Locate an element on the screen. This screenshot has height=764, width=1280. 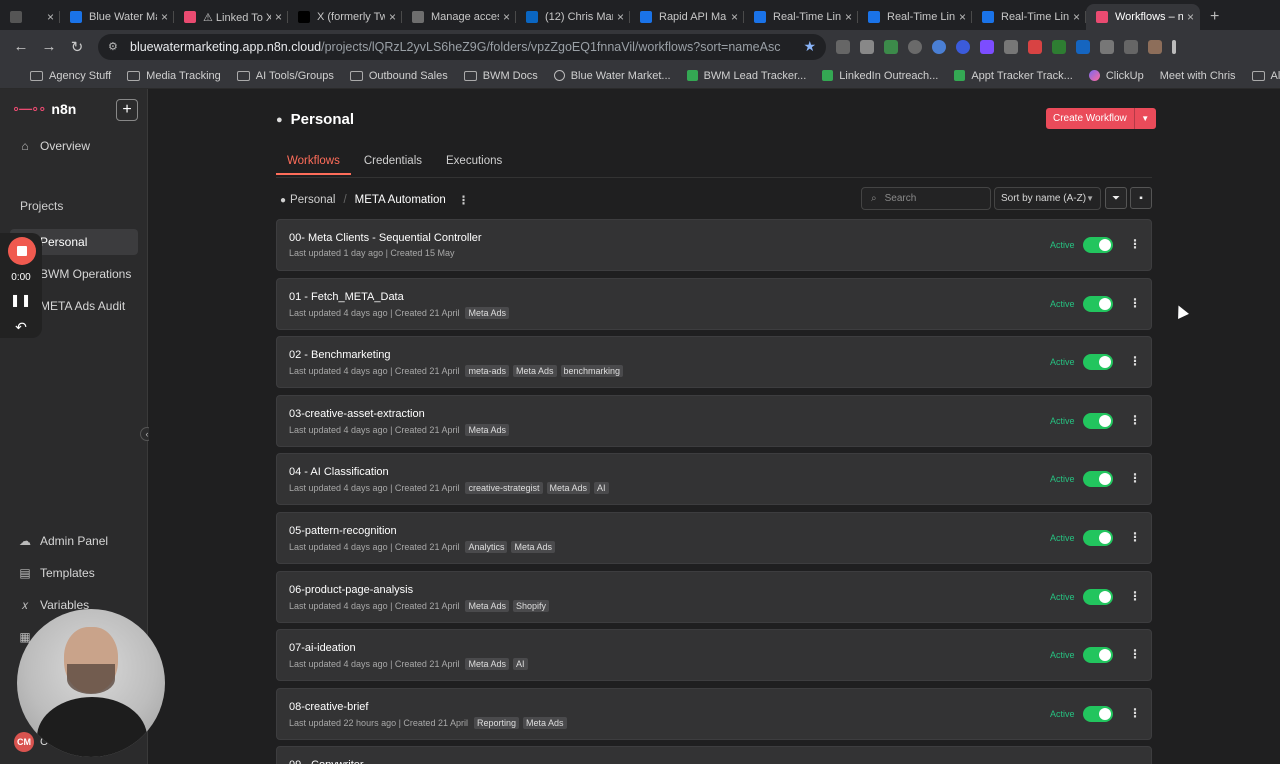
pen-icon is located at coordinates (867, 46).